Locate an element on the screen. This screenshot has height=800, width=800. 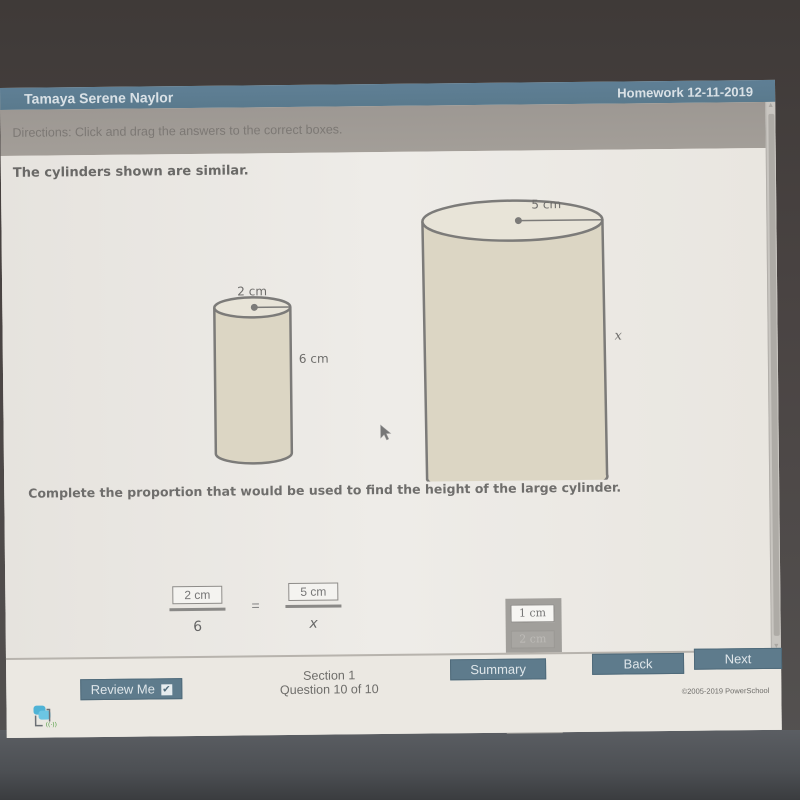
review-me-label: Review Me is located at coordinates (123, 689).